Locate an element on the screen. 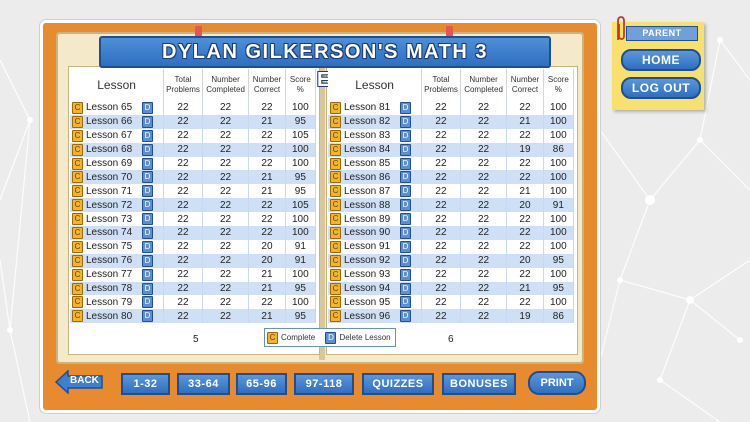 This screenshot has width=750, height=422. lesson-name: Lesson 95 is located at coordinates (367, 302).